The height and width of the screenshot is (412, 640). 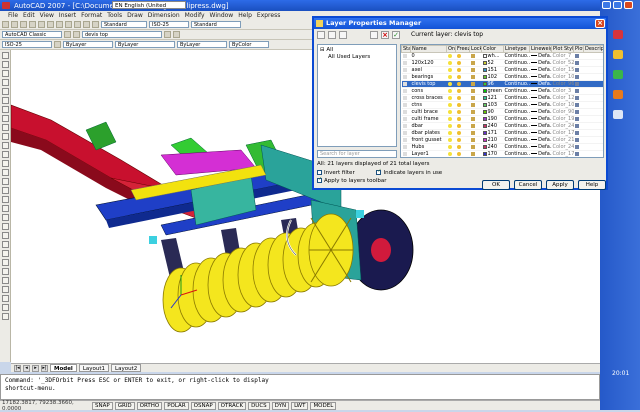 What do you see at coordinates (5, 199) in the screenshot?
I see `region-icon` at bounding box center [5, 199].